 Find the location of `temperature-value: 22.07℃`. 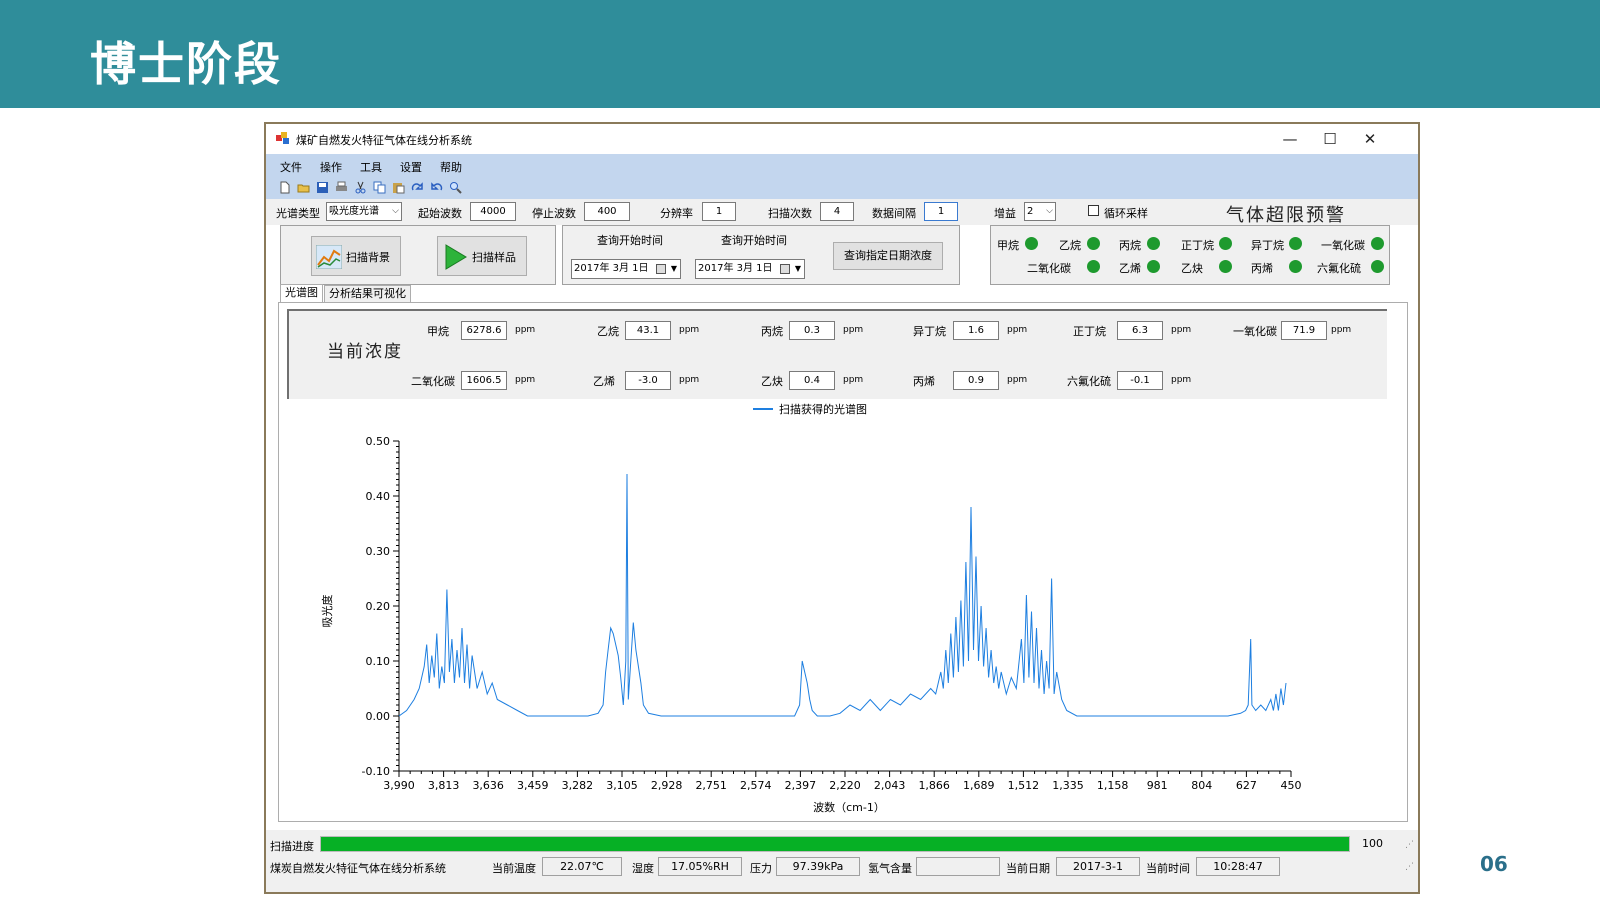

temperature-value: 22.07℃ is located at coordinates (582, 866).